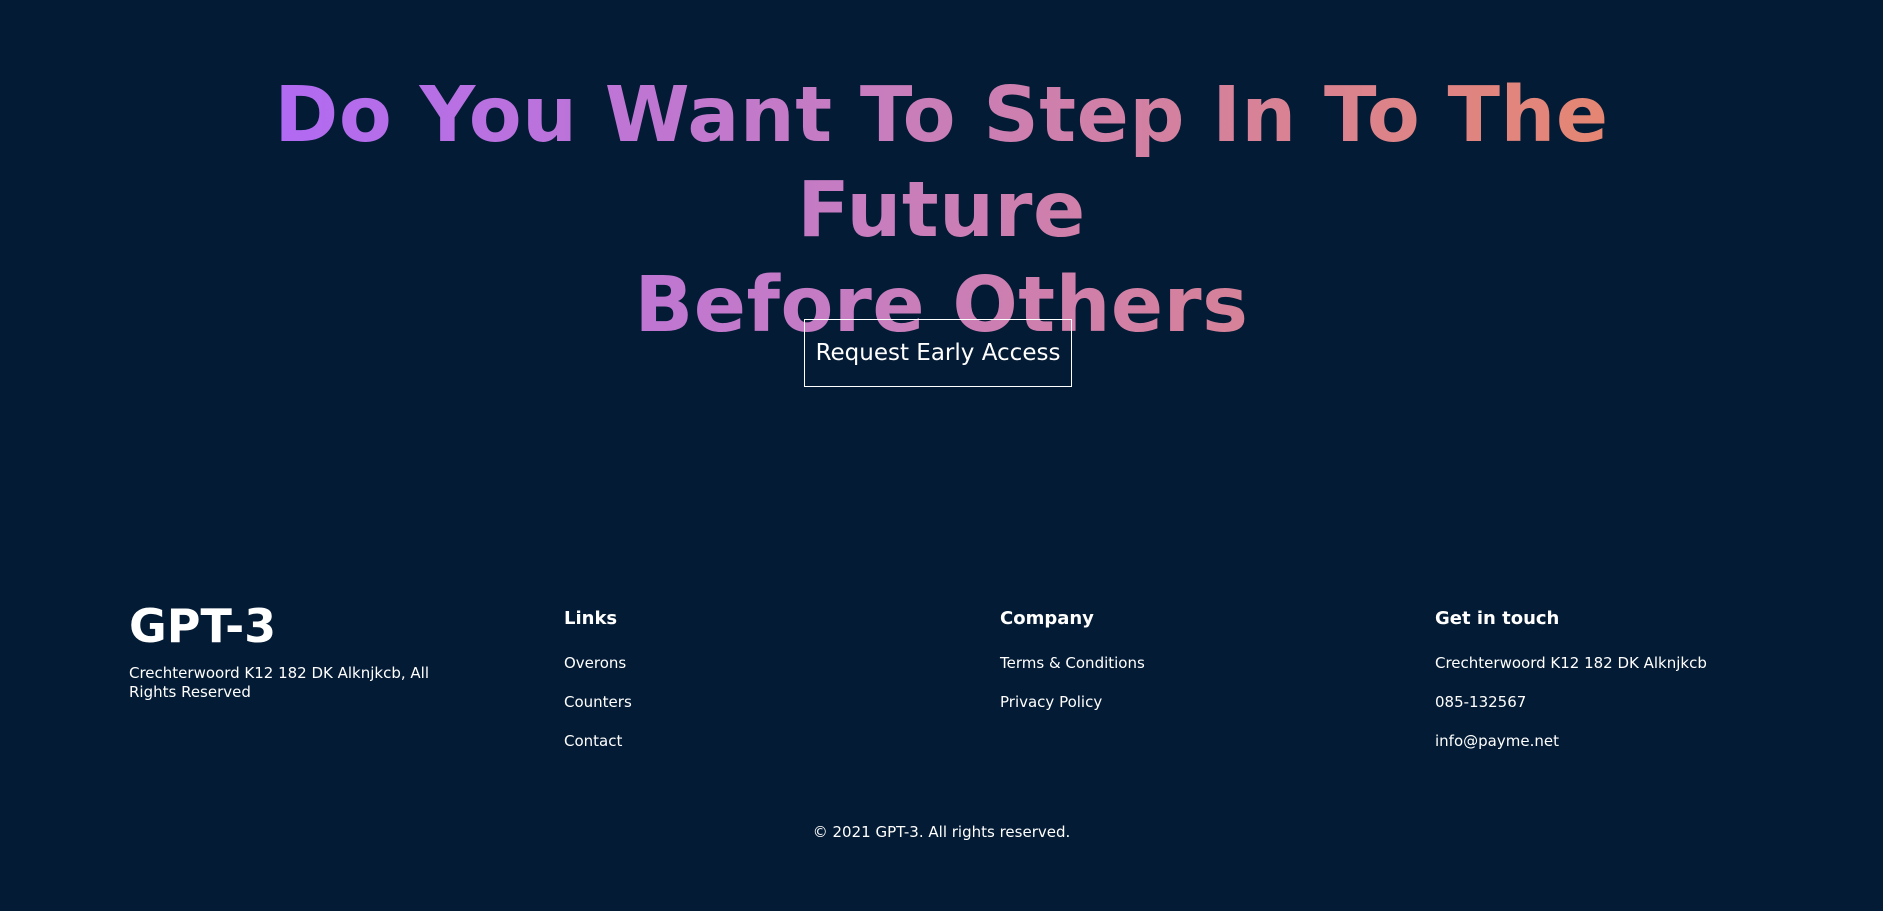 The height and width of the screenshot is (911, 1883). What do you see at coordinates (598, 702) in the screenshot?
I see `footer-link-counters: Counters` at bounding box center [598, 702].